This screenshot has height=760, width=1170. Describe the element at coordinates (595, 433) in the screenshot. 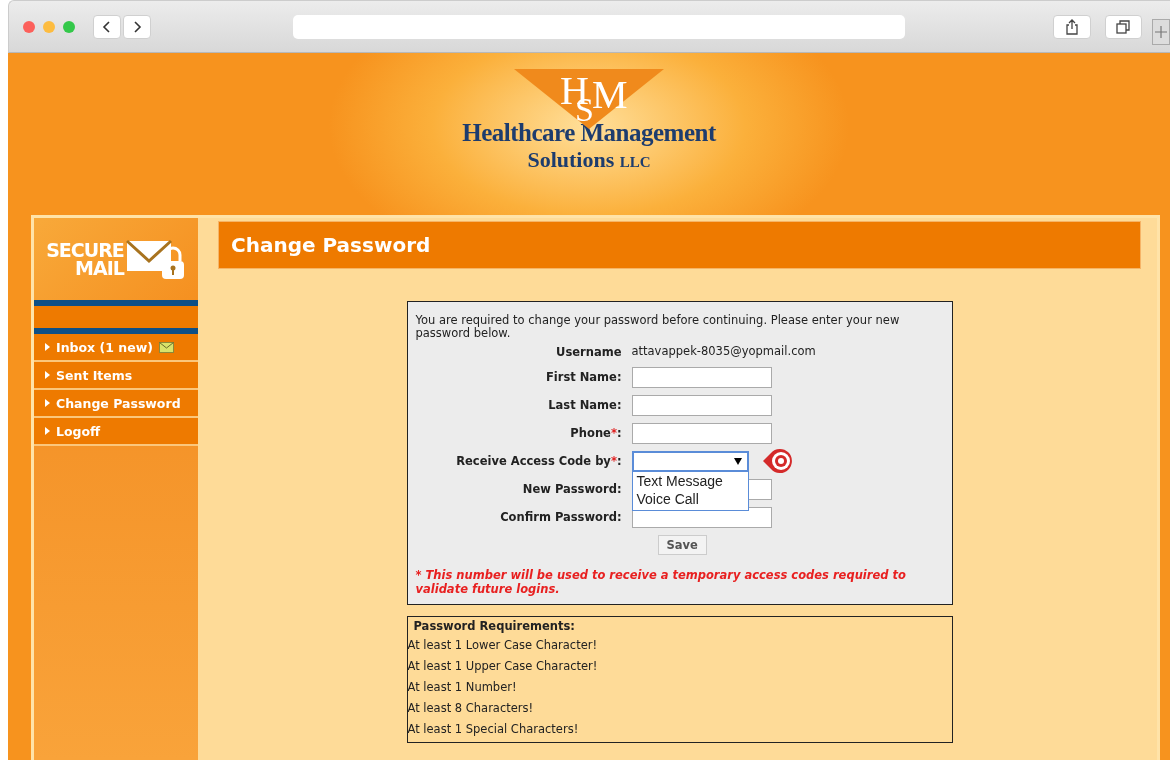

I see `field-label: Phone*:` at that location.